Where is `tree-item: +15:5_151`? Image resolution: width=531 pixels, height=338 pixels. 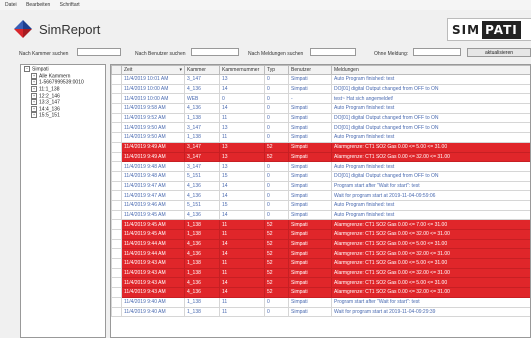 tree-item: +15:5_151 is located at coordinates (63, 115).